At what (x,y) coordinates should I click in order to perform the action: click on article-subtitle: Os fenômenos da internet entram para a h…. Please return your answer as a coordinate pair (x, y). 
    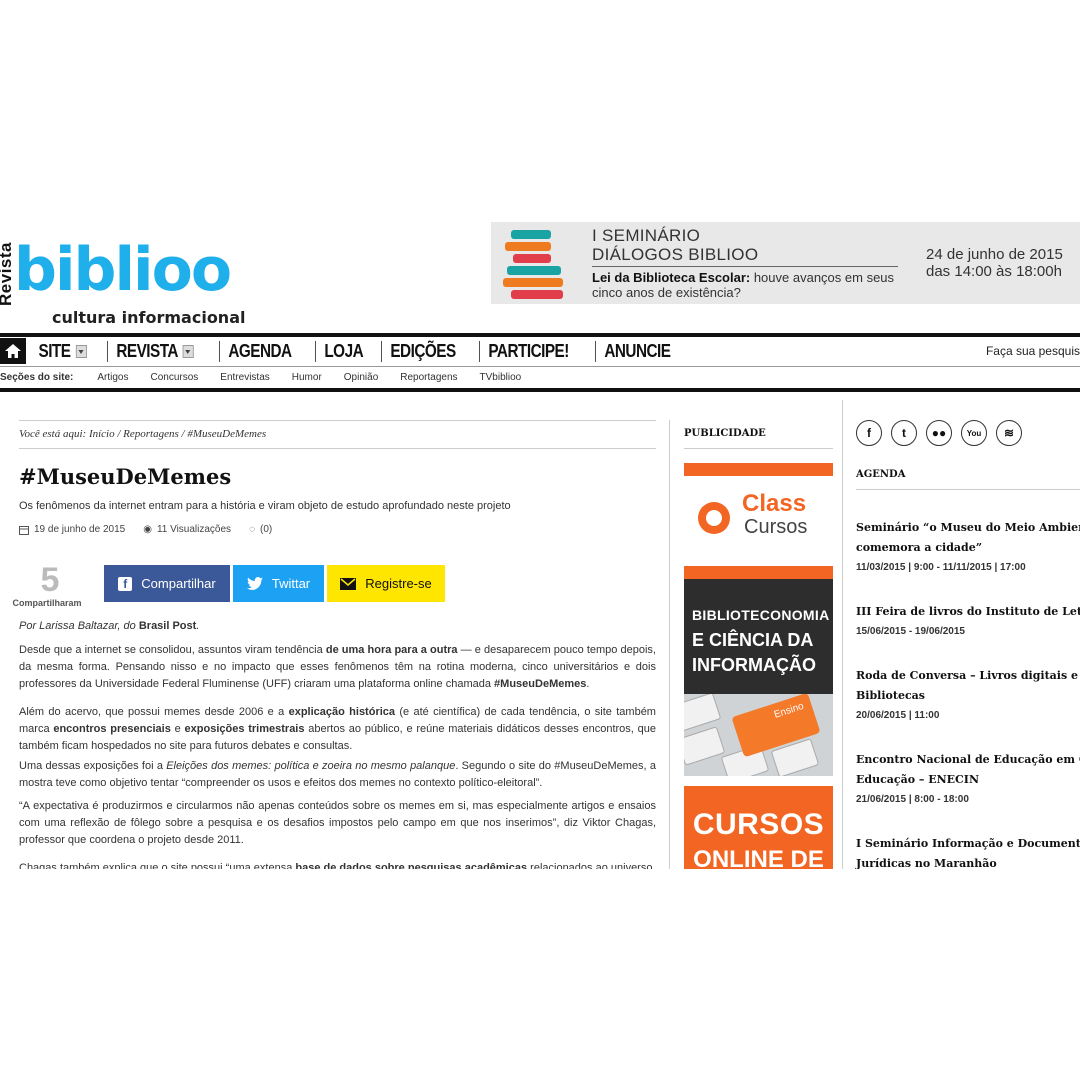
    Looking at the image, I should click on (265, 506).